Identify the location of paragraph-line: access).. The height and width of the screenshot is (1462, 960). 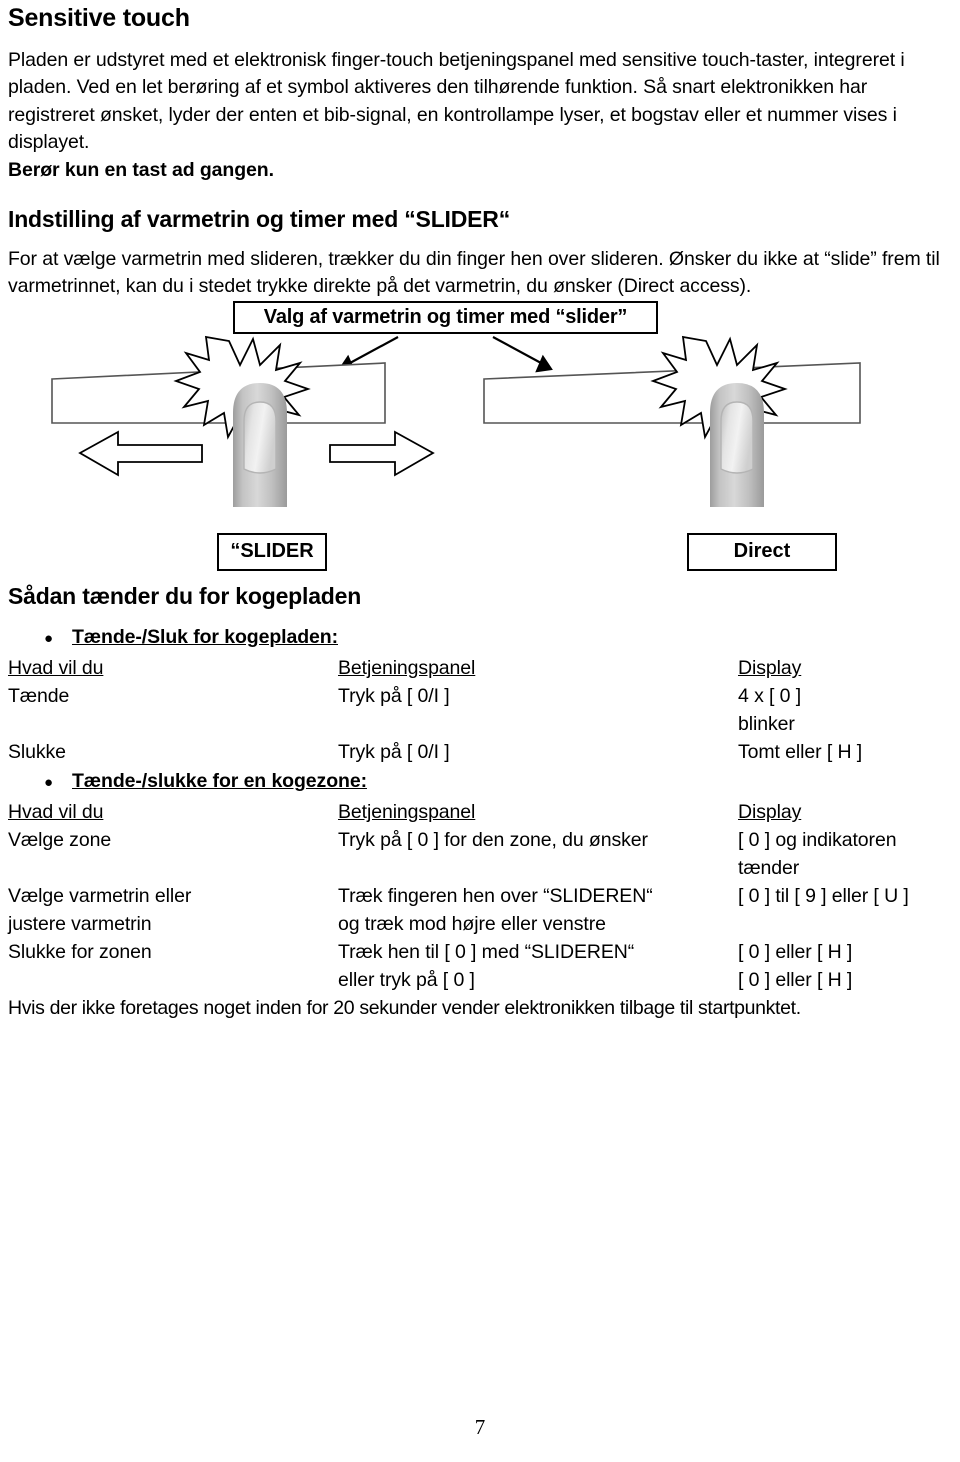
(715, 286).